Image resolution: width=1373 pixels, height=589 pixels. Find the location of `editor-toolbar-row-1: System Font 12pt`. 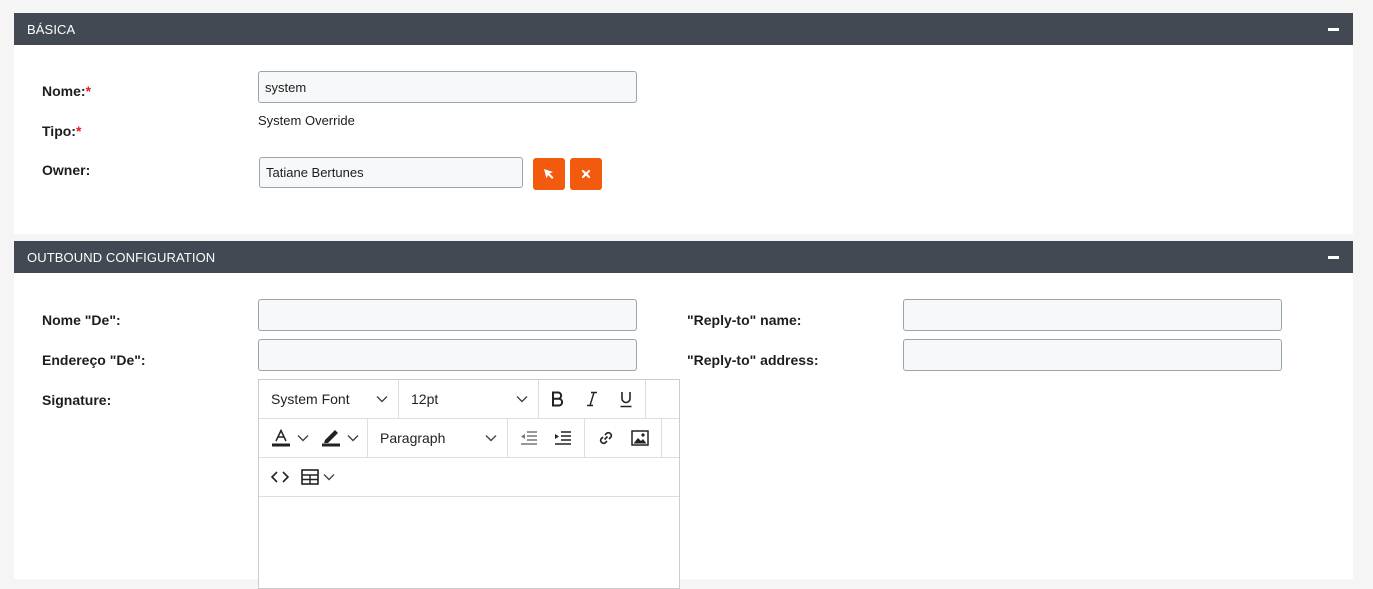

editor-toolbar-row-1: System Font 12pt is located at coordinates (469, 399).